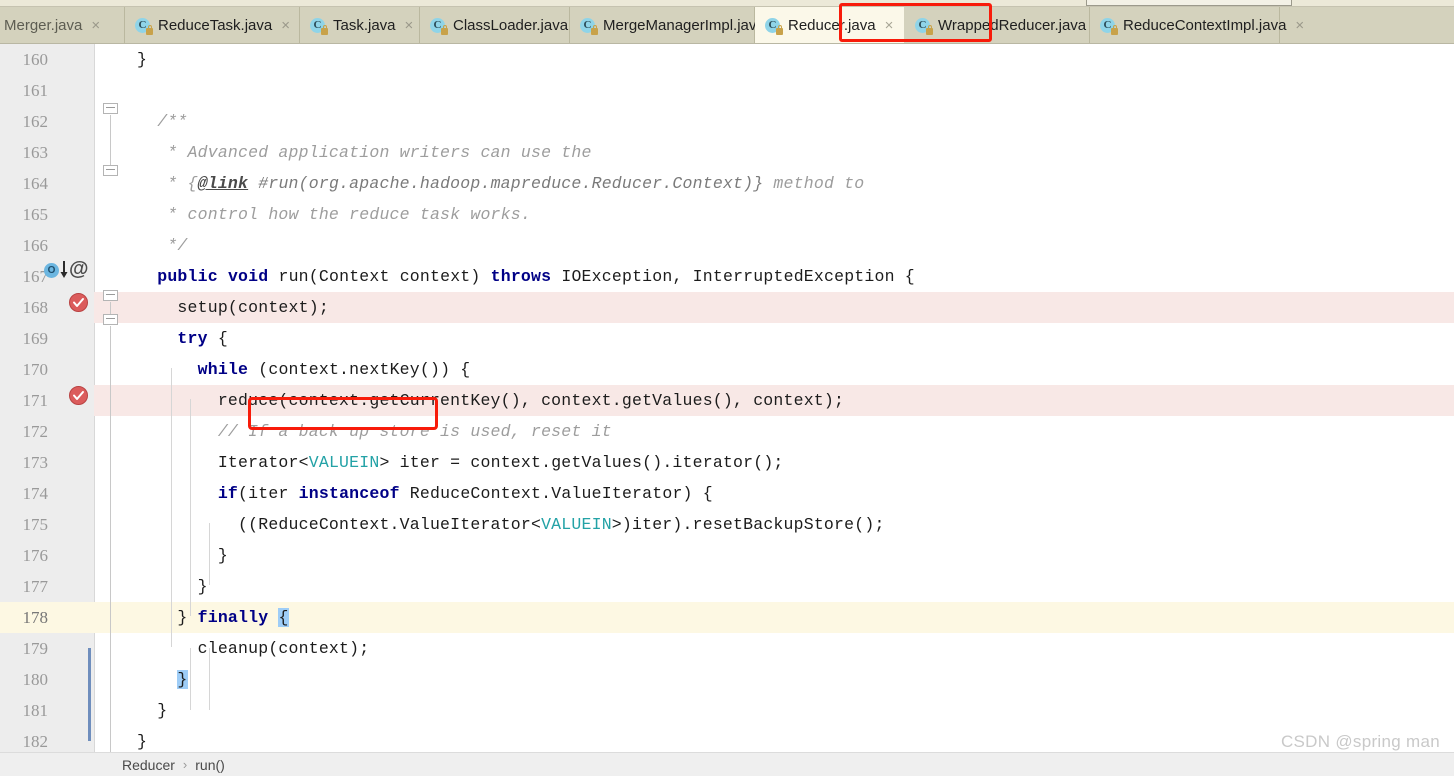  What do you see at coordinates (148, 765) in the screenshot?
I see `breadcrumb-item-class: Reducer` at bounding box center [148, 765].